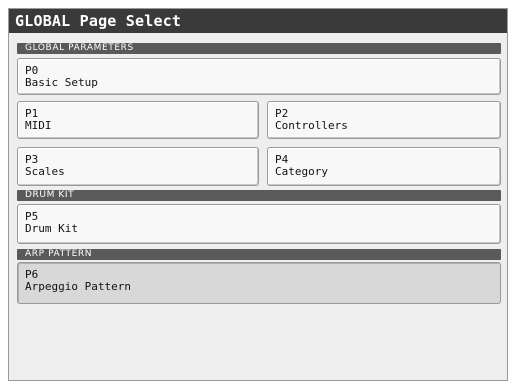  What do you see at coordinates (51, 228) in the screenshot?
I see `page-name: Drum Kit` at bounding box center [51, 228].